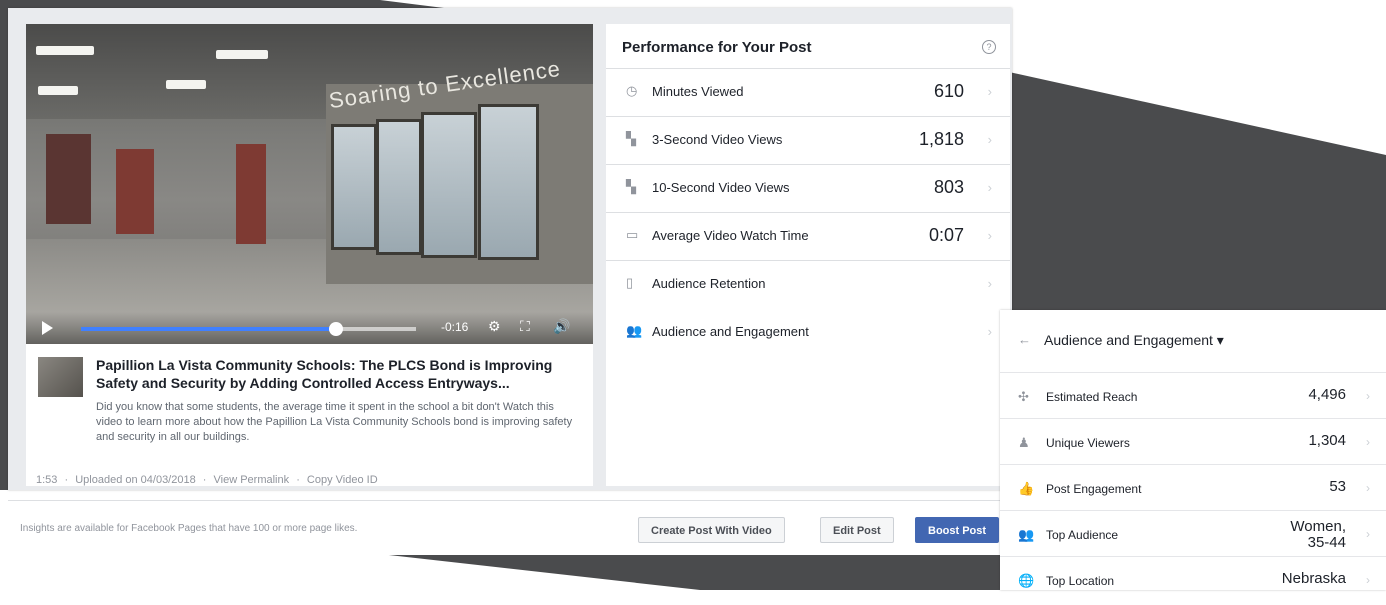  Describe the element at coordinates (47, 480) in the screenshot. I see `post-duration: 1:53` at that location.